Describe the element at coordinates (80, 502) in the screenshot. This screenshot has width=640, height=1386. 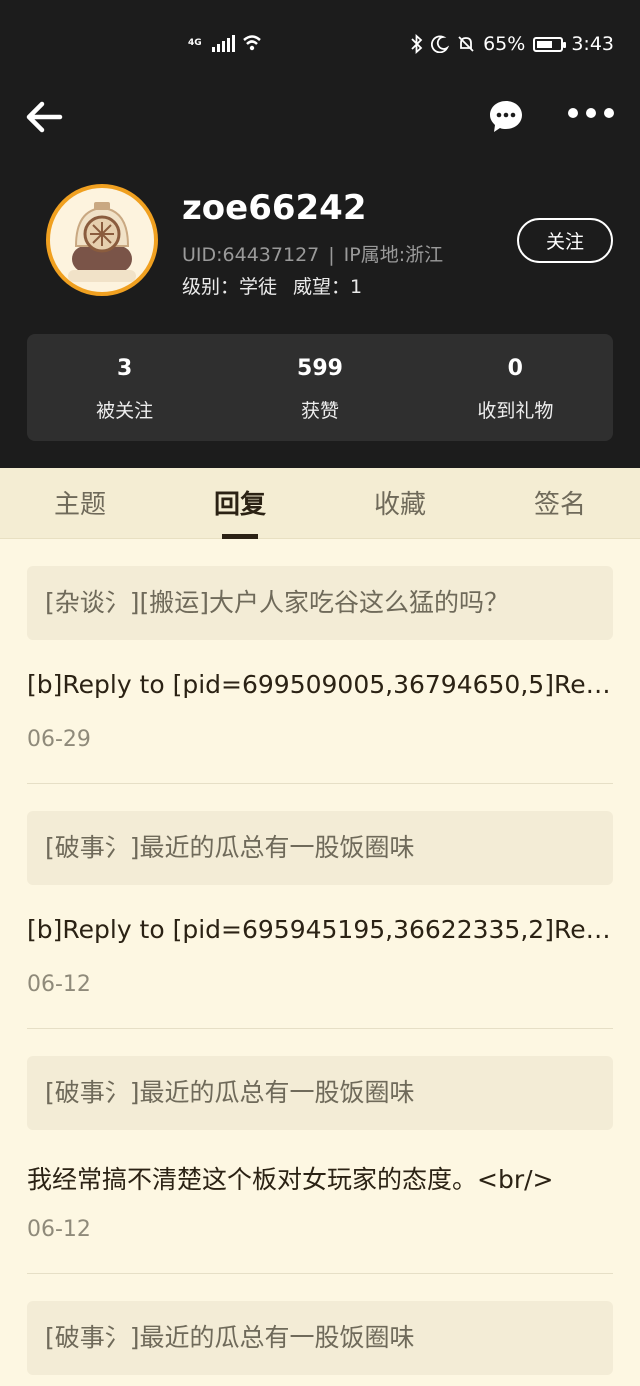
I see `tab-topics: 主题` at that location.